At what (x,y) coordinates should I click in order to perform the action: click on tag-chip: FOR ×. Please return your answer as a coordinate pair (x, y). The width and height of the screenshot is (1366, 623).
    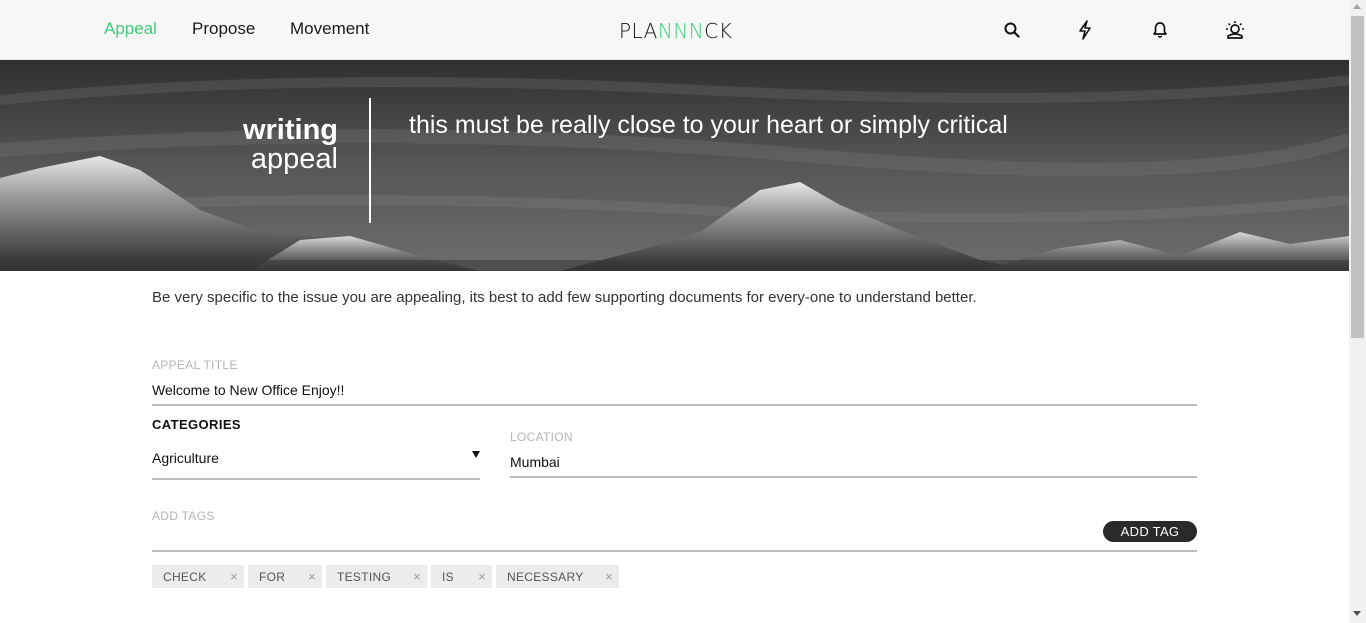
    Looking at the image, I should click on (285, 576).